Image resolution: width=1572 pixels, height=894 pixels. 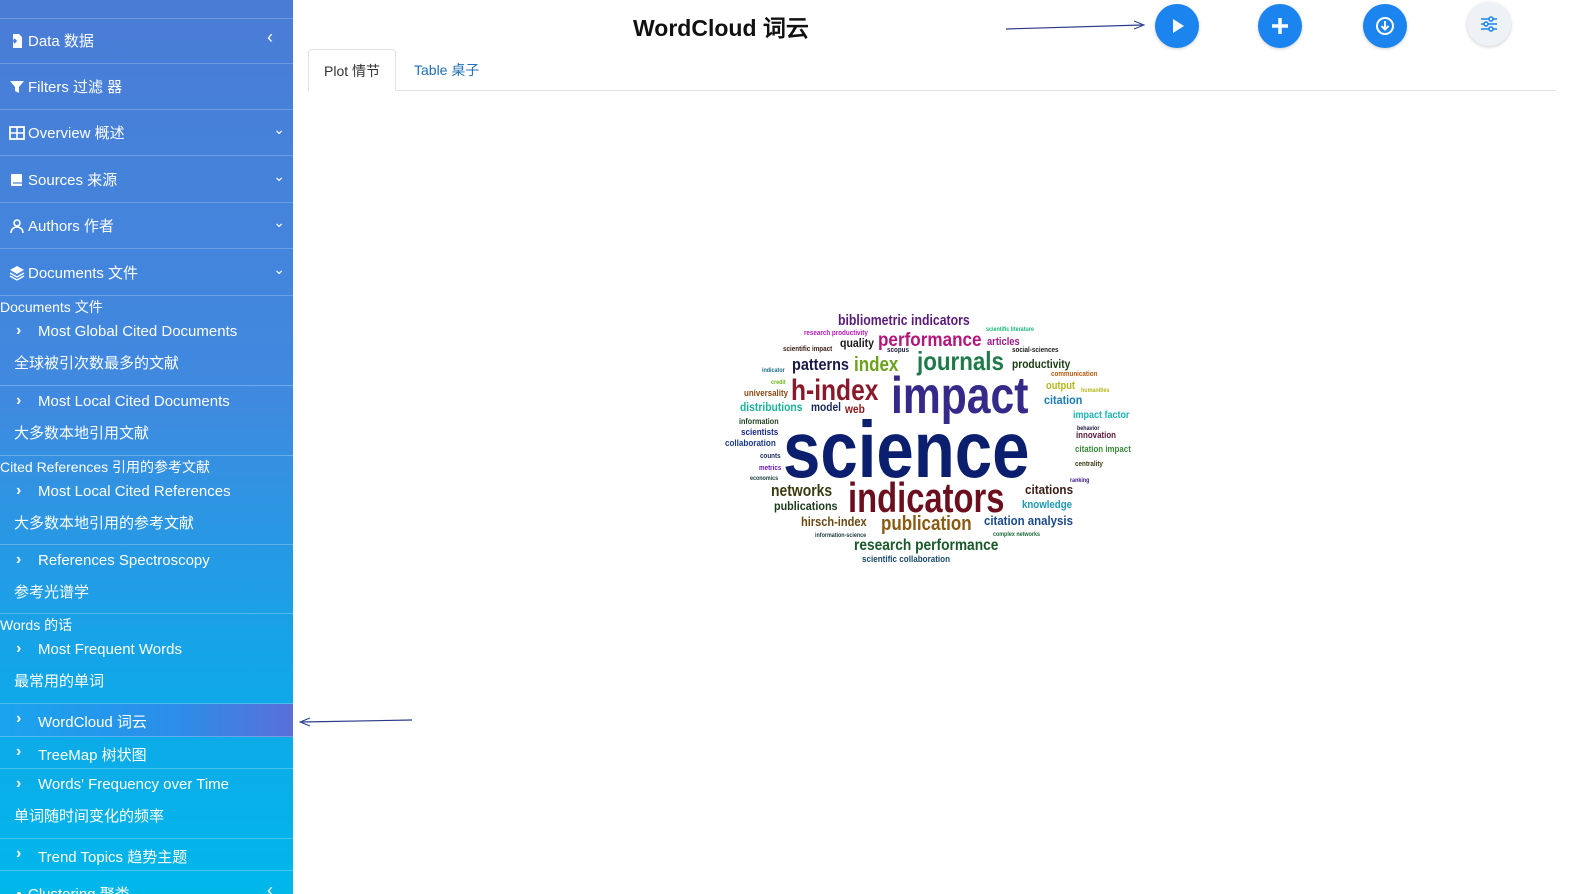 I want to click on wordcloud-word: economics, so click(x=764, y=479).